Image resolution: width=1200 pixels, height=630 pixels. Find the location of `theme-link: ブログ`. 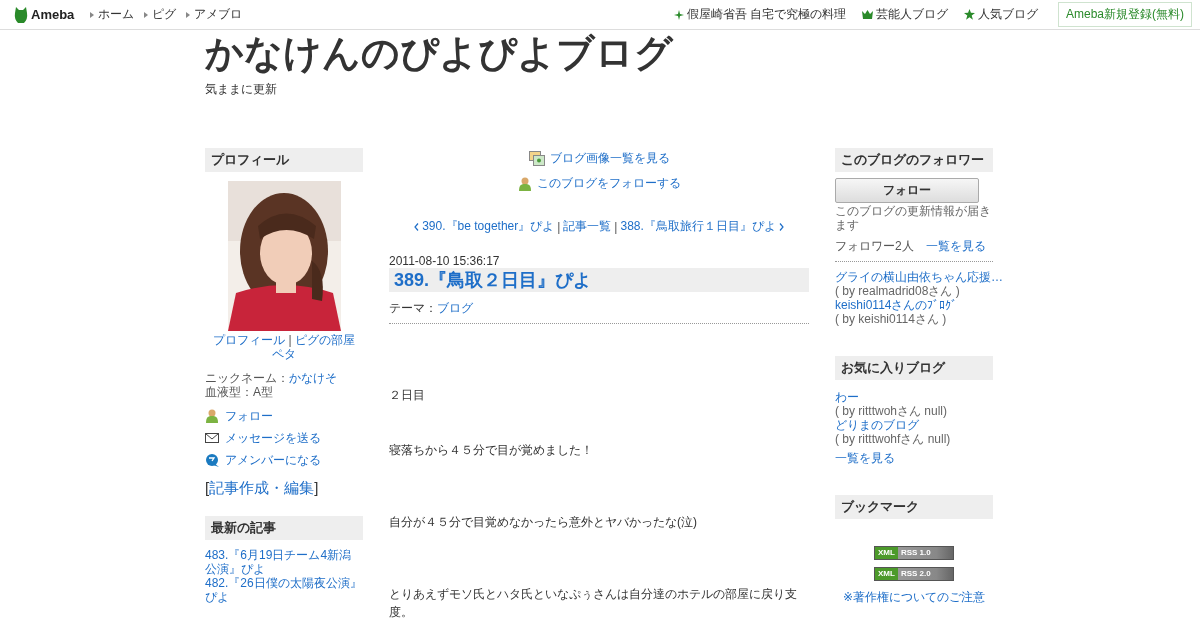

theme-link: ブログ is located at coordinates (455, 308).